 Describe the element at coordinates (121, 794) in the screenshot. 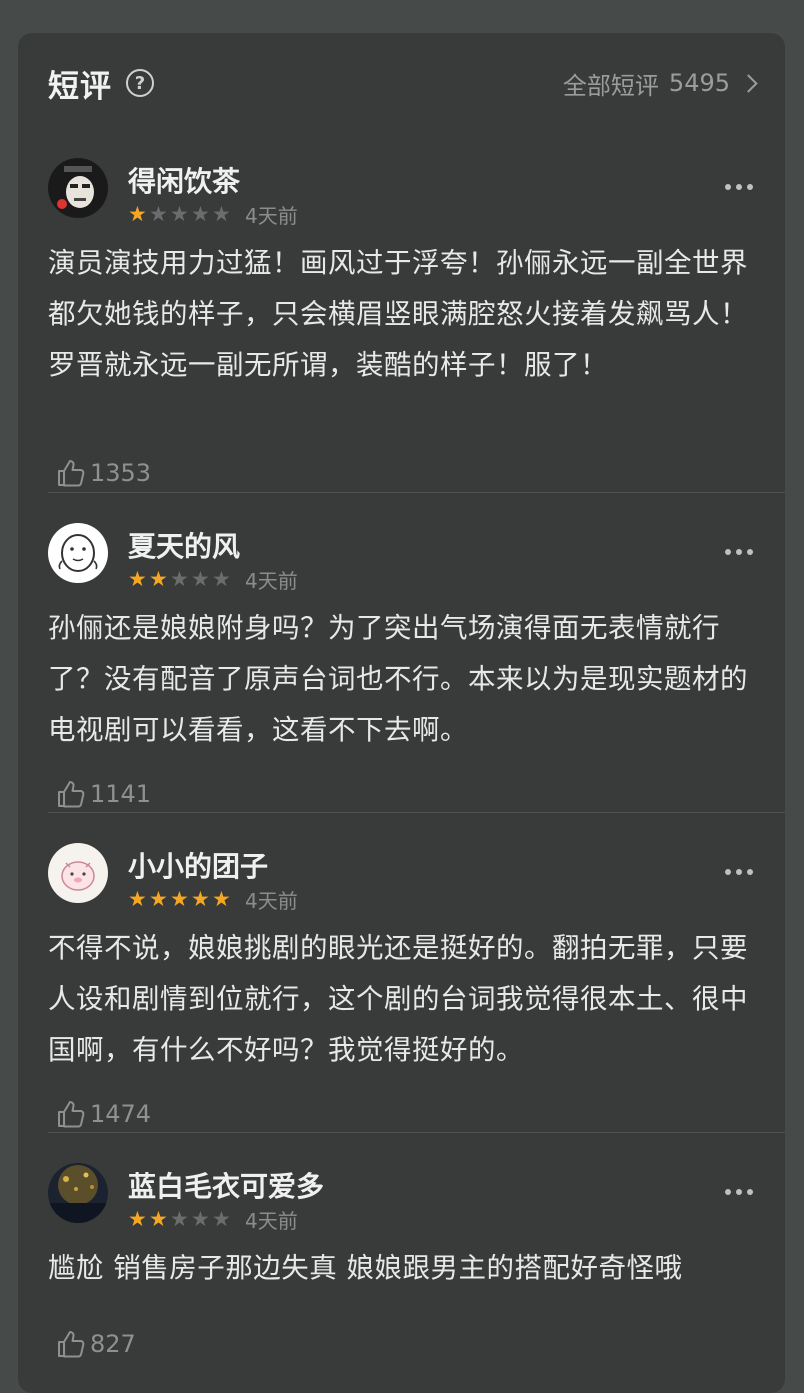

I see `like-count: 1141` at that location.